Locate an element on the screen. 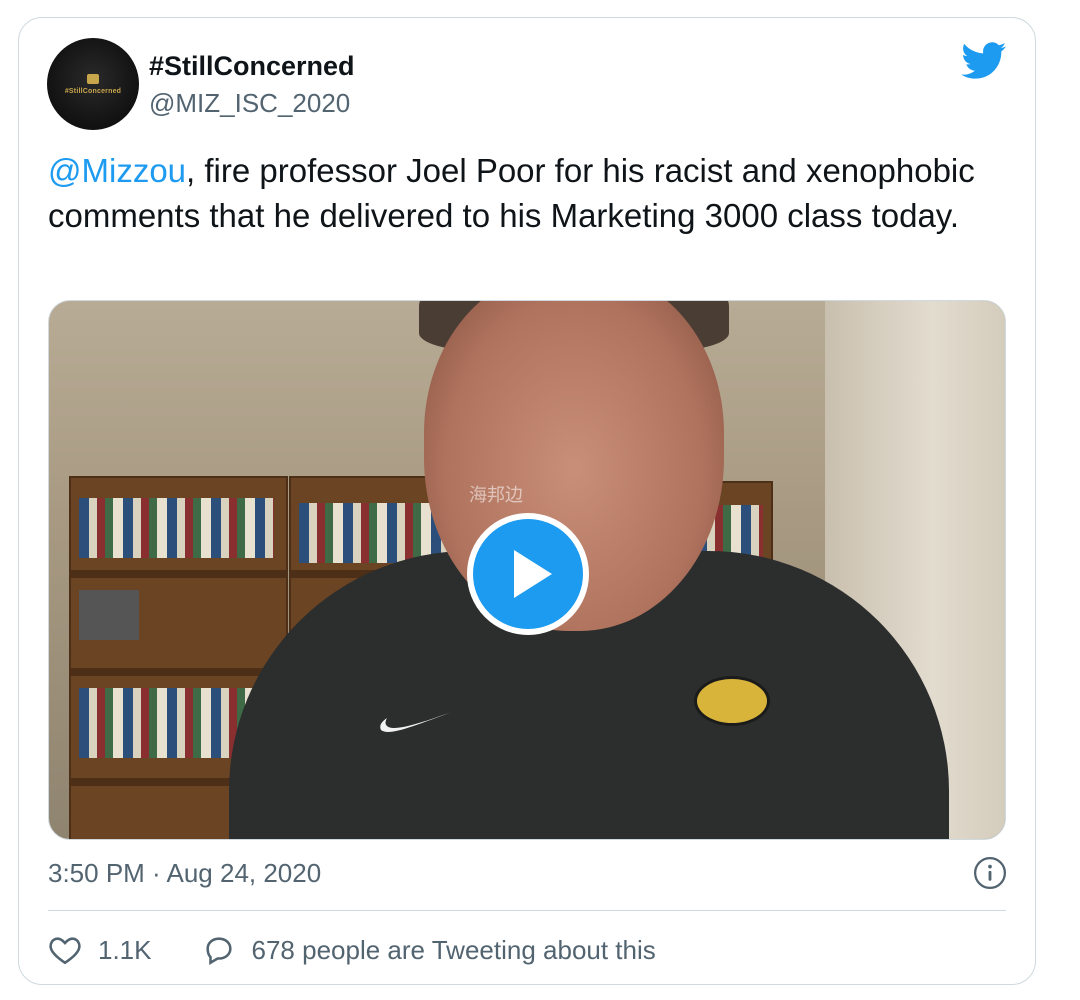 Image resolution: width=1080 pixels, height=1000 pixels. reply-button: 678 people are Tweeting about this is located at coordinates (429, 950).